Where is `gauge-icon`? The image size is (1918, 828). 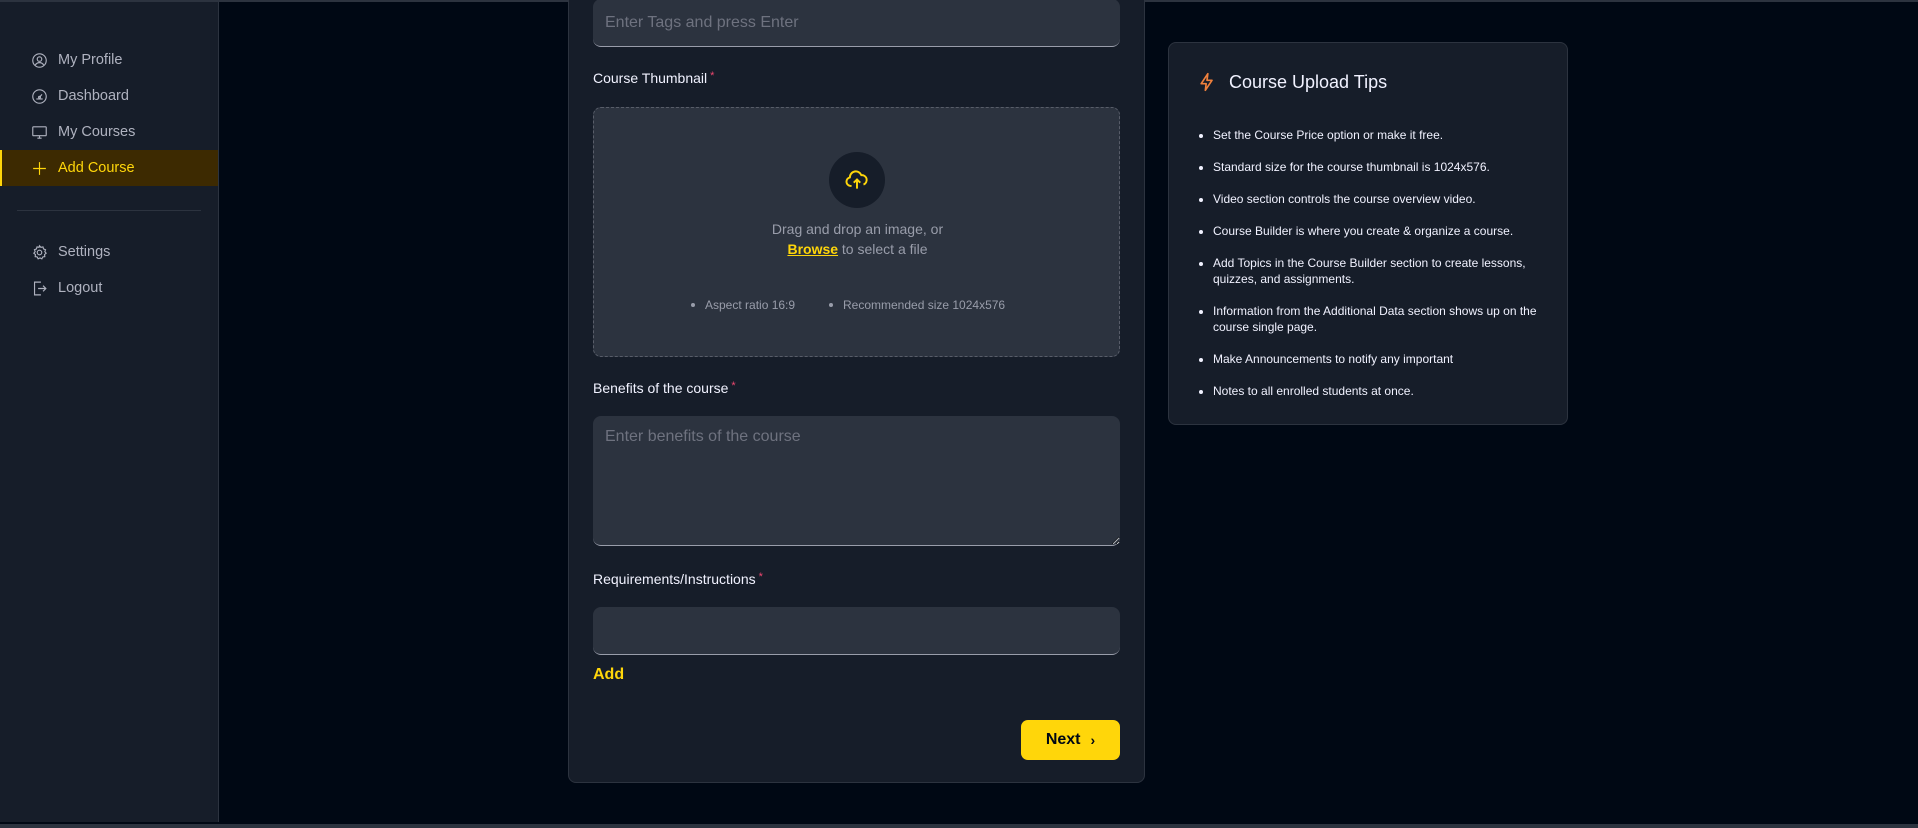
gauge-icon is located at coordinates (39, 96).